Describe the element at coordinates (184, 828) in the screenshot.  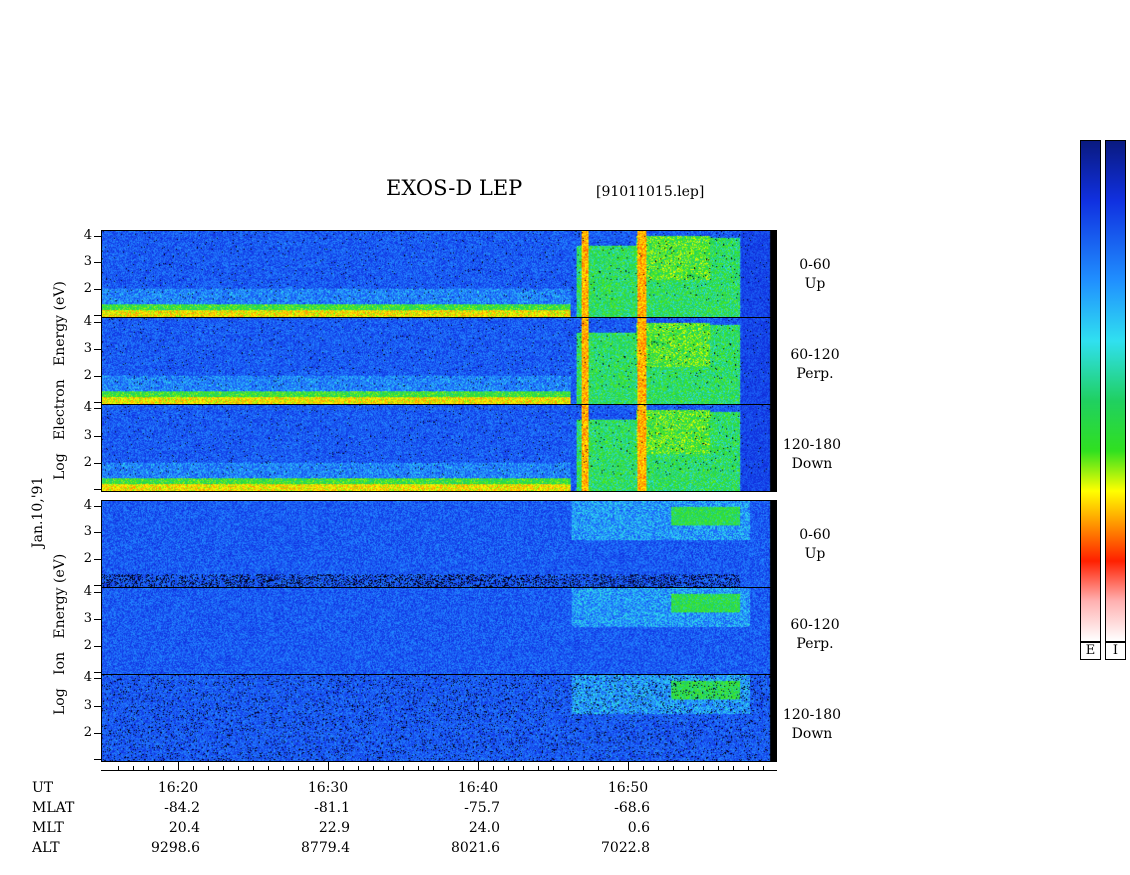
I see `mlt-value: 20.4` at that location.